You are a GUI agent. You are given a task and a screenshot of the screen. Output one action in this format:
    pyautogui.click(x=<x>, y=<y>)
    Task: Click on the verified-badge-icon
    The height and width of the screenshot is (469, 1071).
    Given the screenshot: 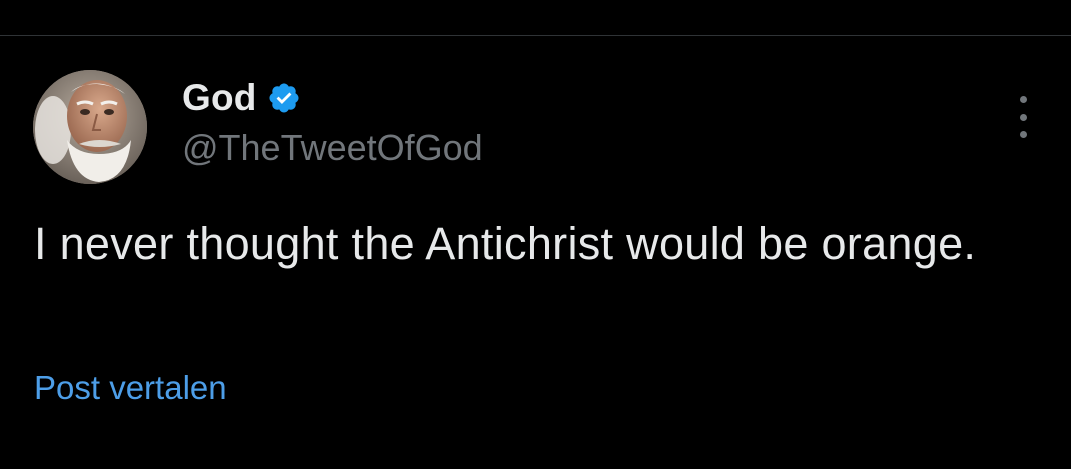 What is the action you would take?
    pyautogui.click(x=284, y=98)
    